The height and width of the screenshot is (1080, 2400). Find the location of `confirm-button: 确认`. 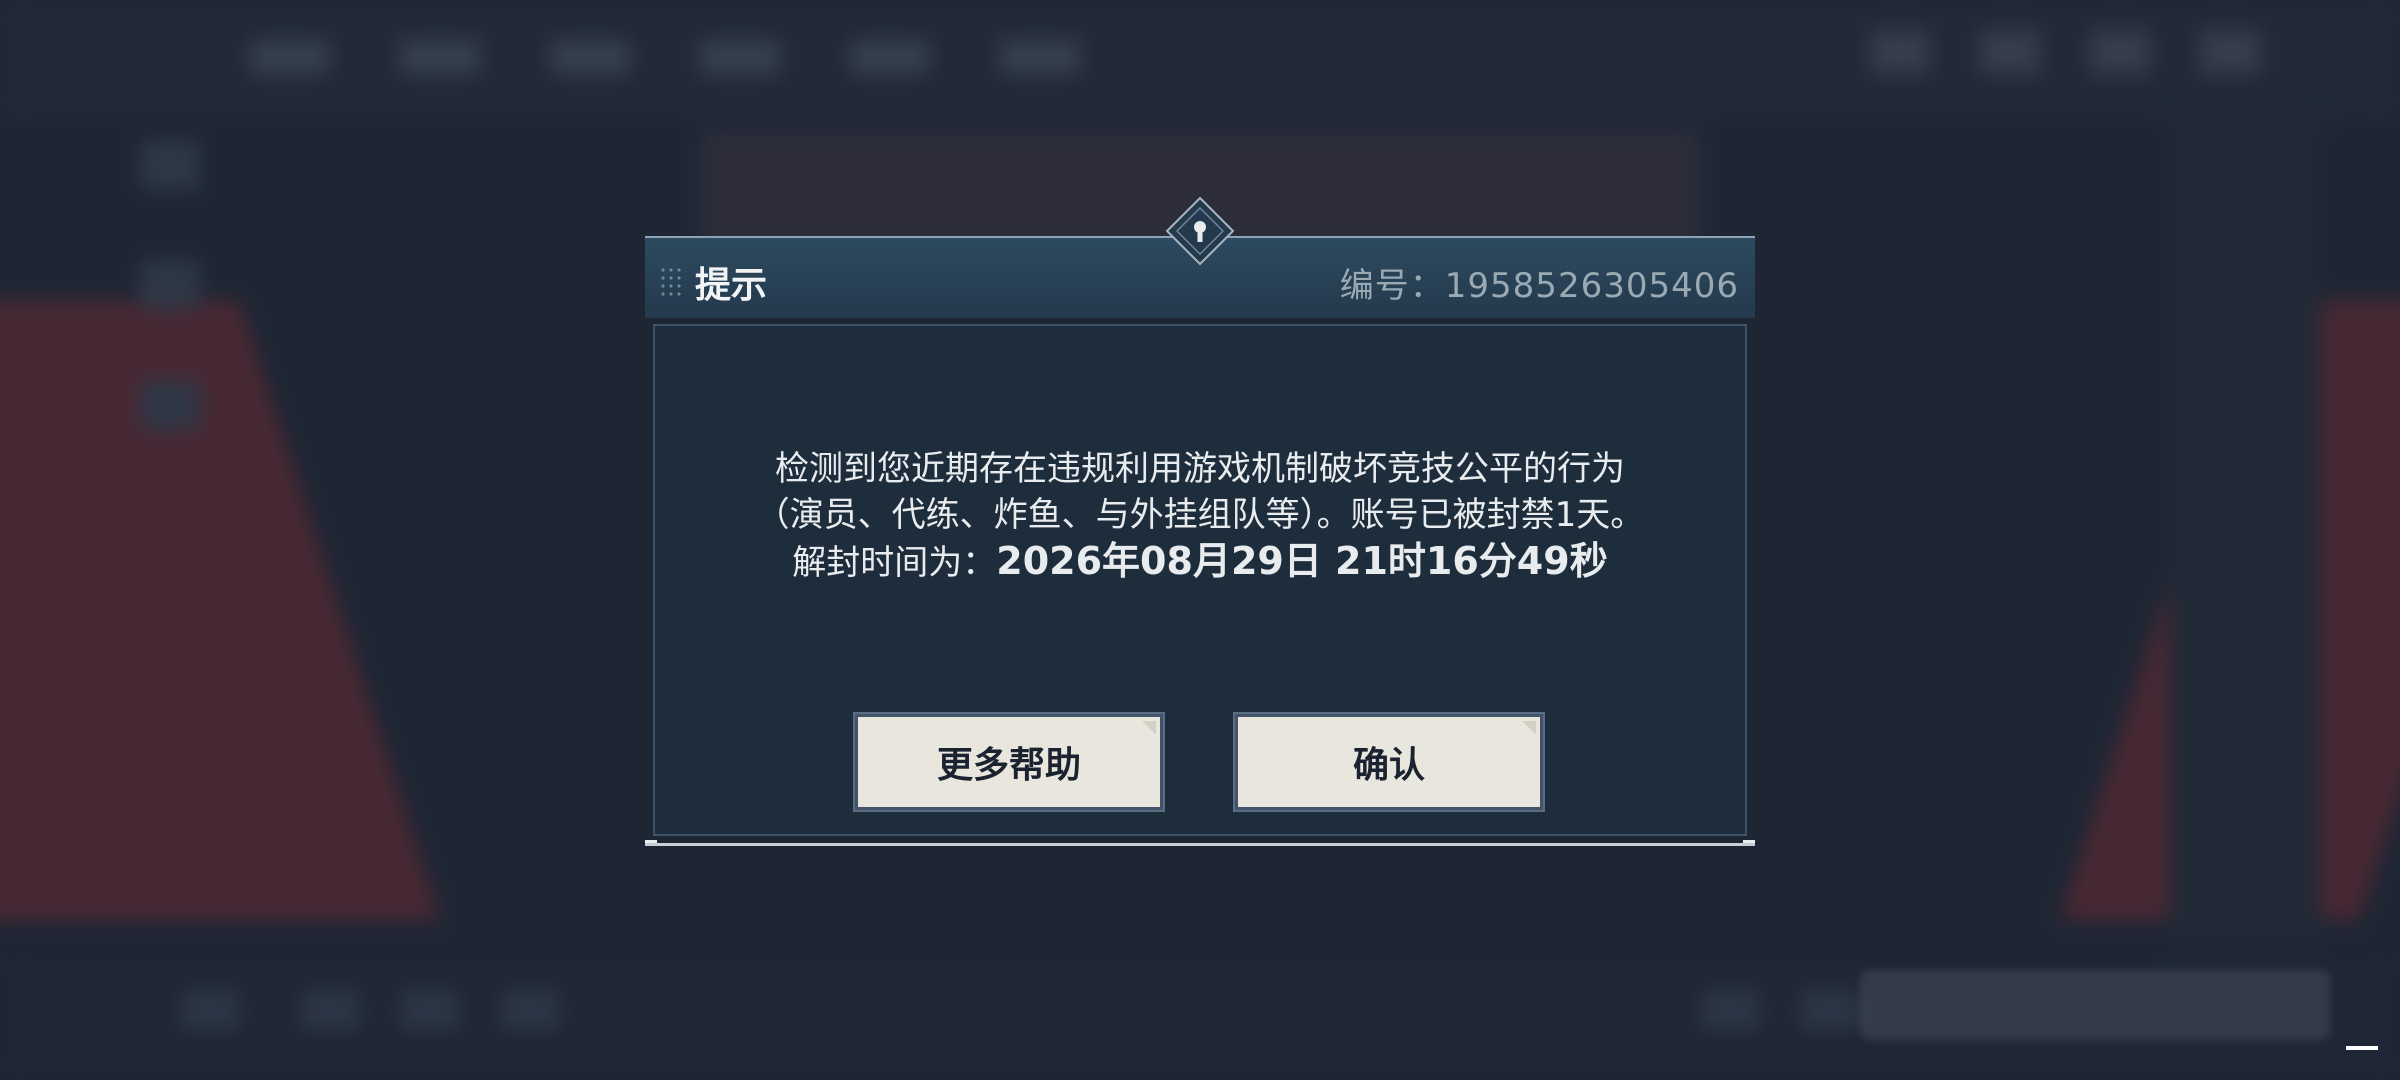

confirm-button: 确认 is located at coordinates (1389, 762).